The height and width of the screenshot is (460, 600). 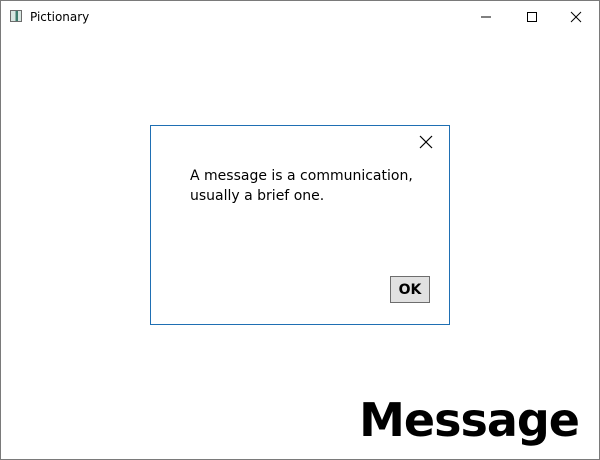 I want to click on title-bar: Pictionary, so click(x=300, y=16).